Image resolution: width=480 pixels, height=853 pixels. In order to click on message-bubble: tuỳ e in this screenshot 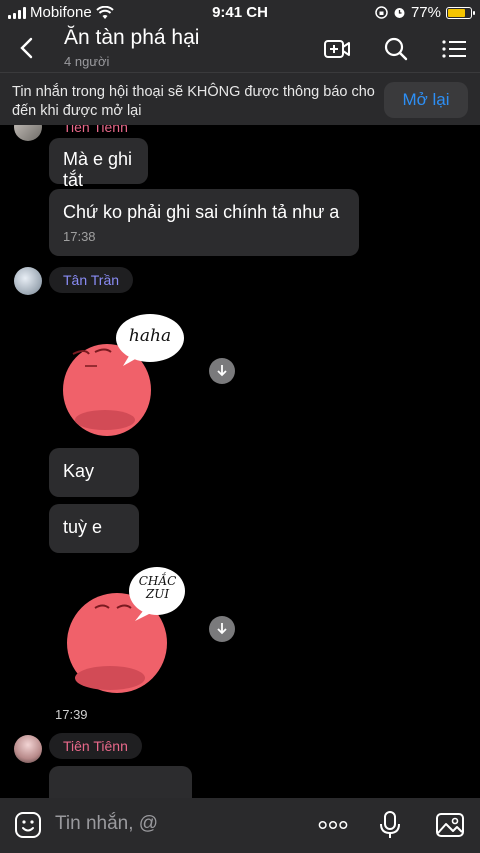, I will do `click(94, 528)`.